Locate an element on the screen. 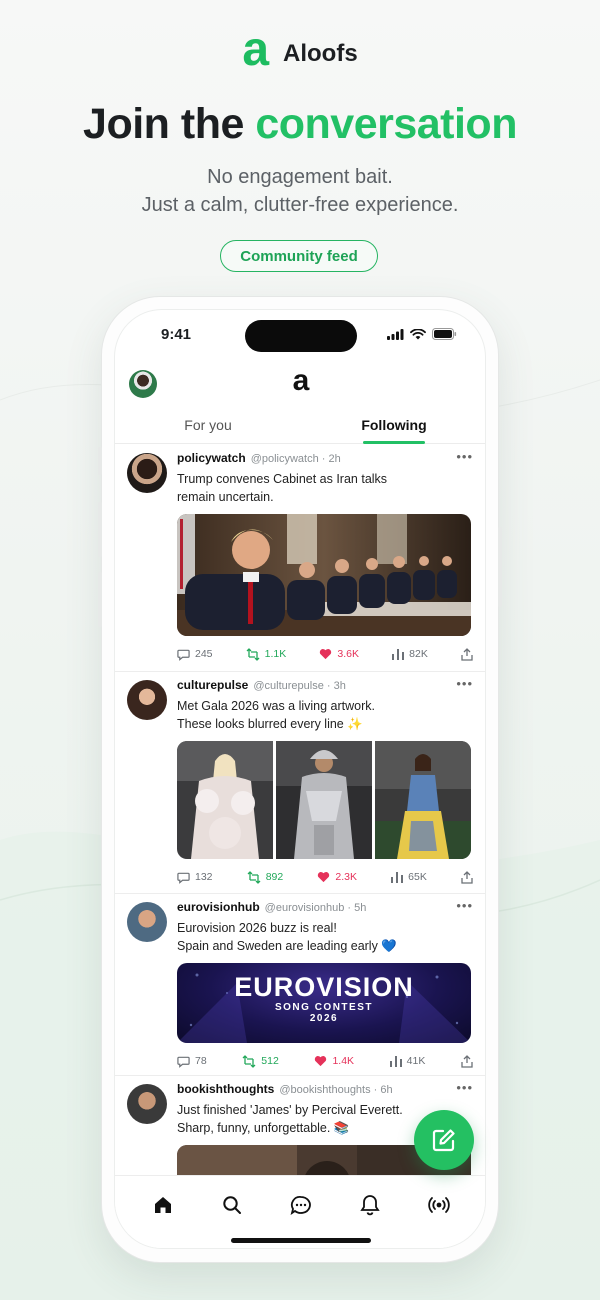 The height and width of the screenshot is (1300, 600). post-image-grid is located at coordinates (324, 800).